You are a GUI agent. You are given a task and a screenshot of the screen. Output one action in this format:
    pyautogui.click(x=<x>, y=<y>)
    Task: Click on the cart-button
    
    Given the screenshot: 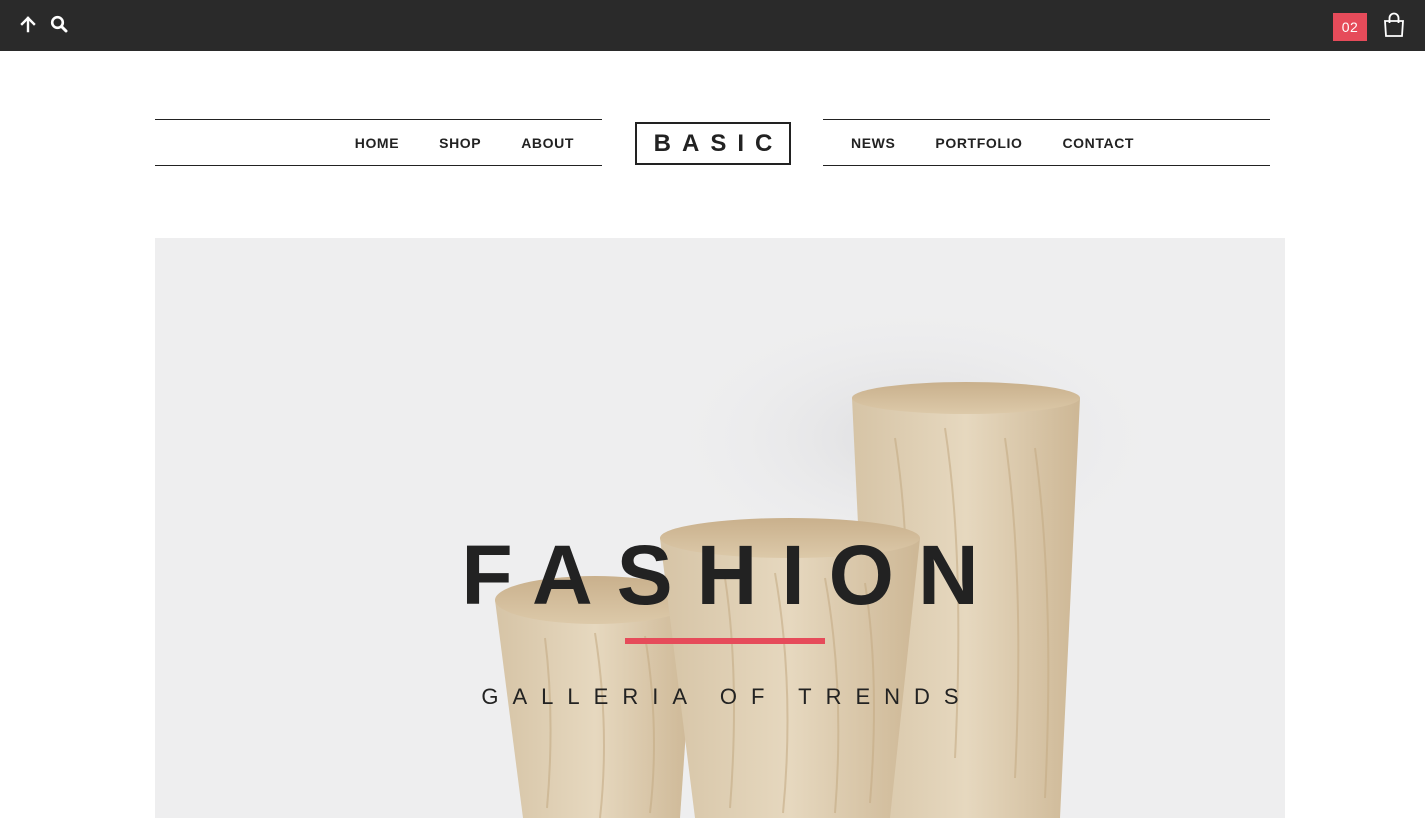 What is the action you would take?
    pyautogui.click(x=1394, y=25)
    